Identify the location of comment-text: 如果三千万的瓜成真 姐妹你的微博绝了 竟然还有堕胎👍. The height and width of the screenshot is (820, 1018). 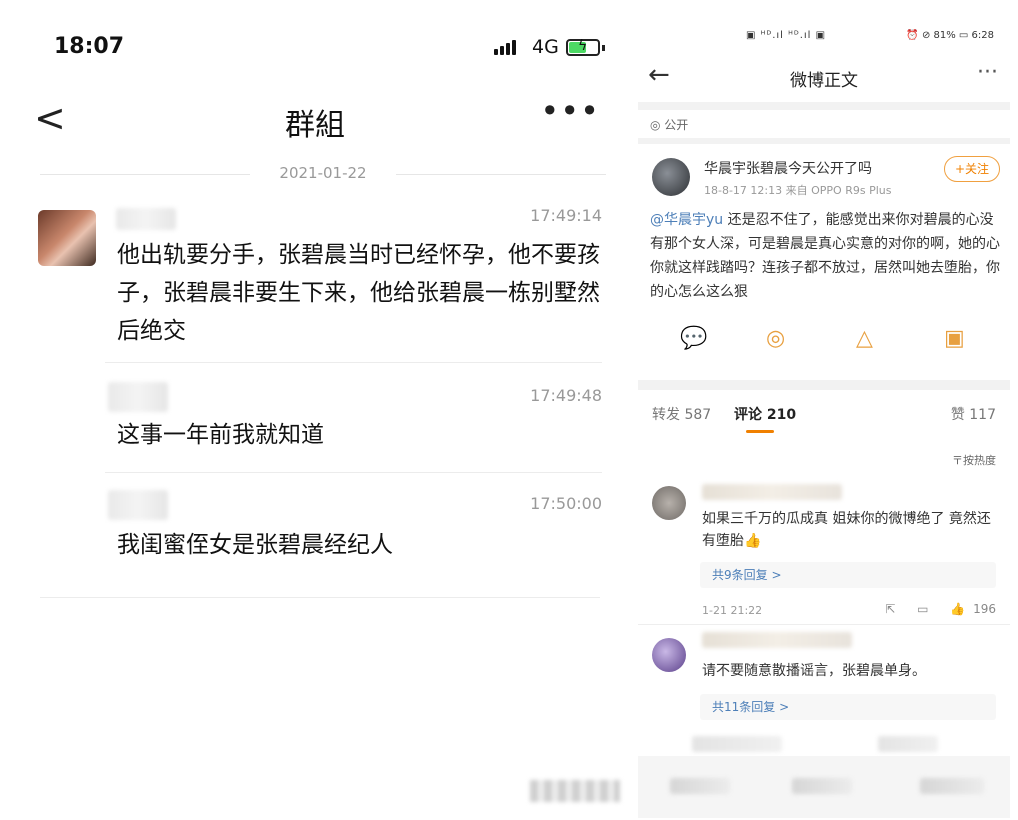
(846, 530).